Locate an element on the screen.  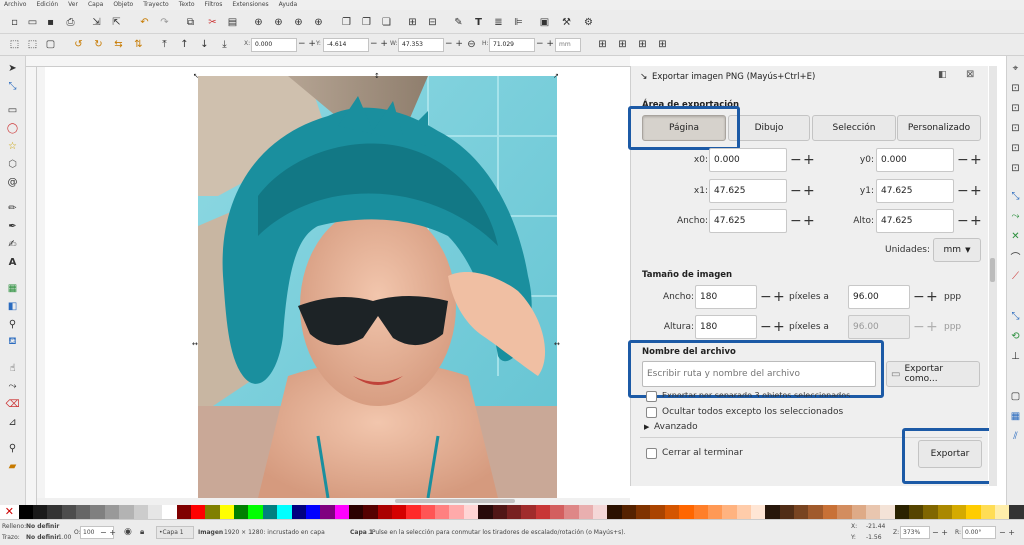
area-tab-dibujo: Dibujo is located at coordinates (769, 128).